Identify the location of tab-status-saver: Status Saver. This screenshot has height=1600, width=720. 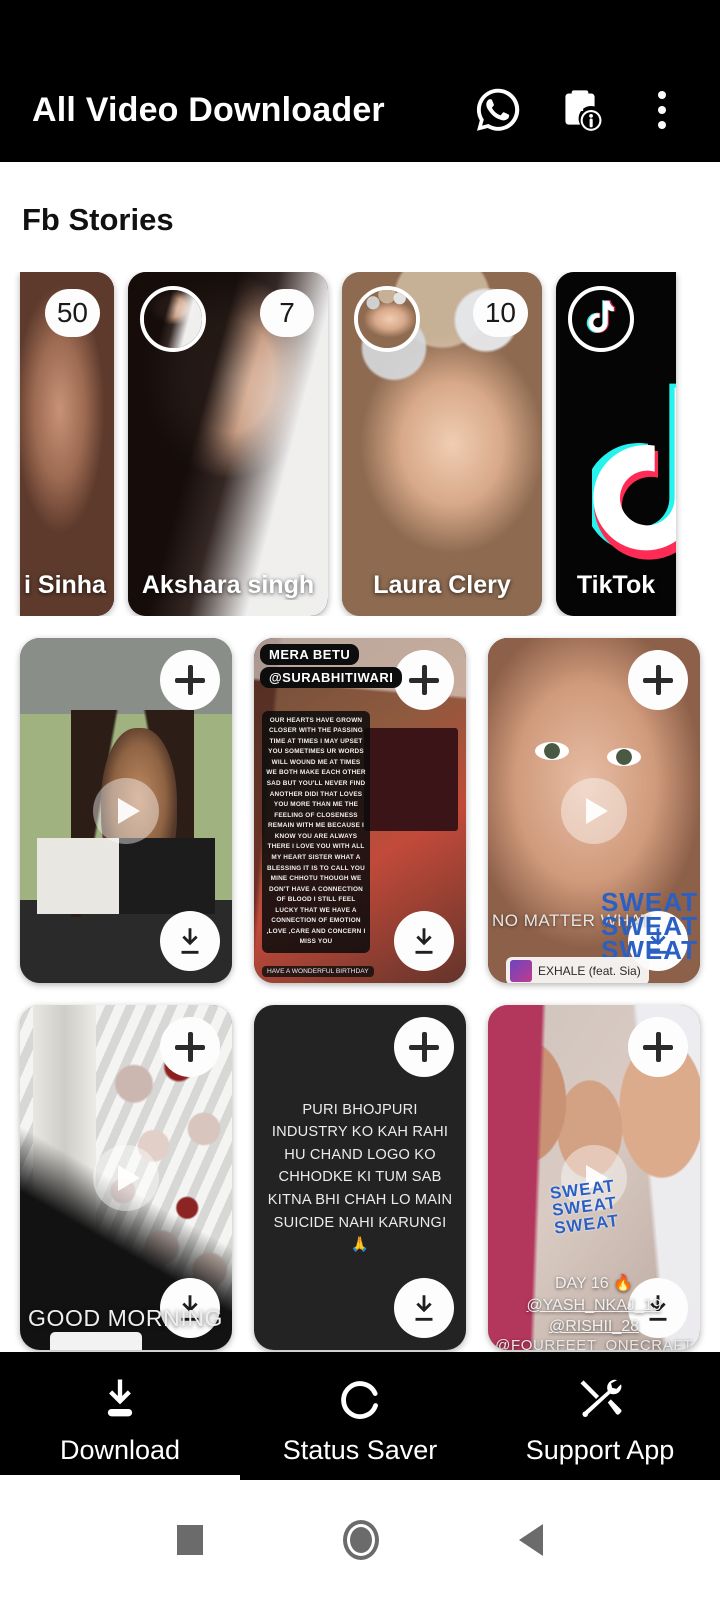
(360, 1416).